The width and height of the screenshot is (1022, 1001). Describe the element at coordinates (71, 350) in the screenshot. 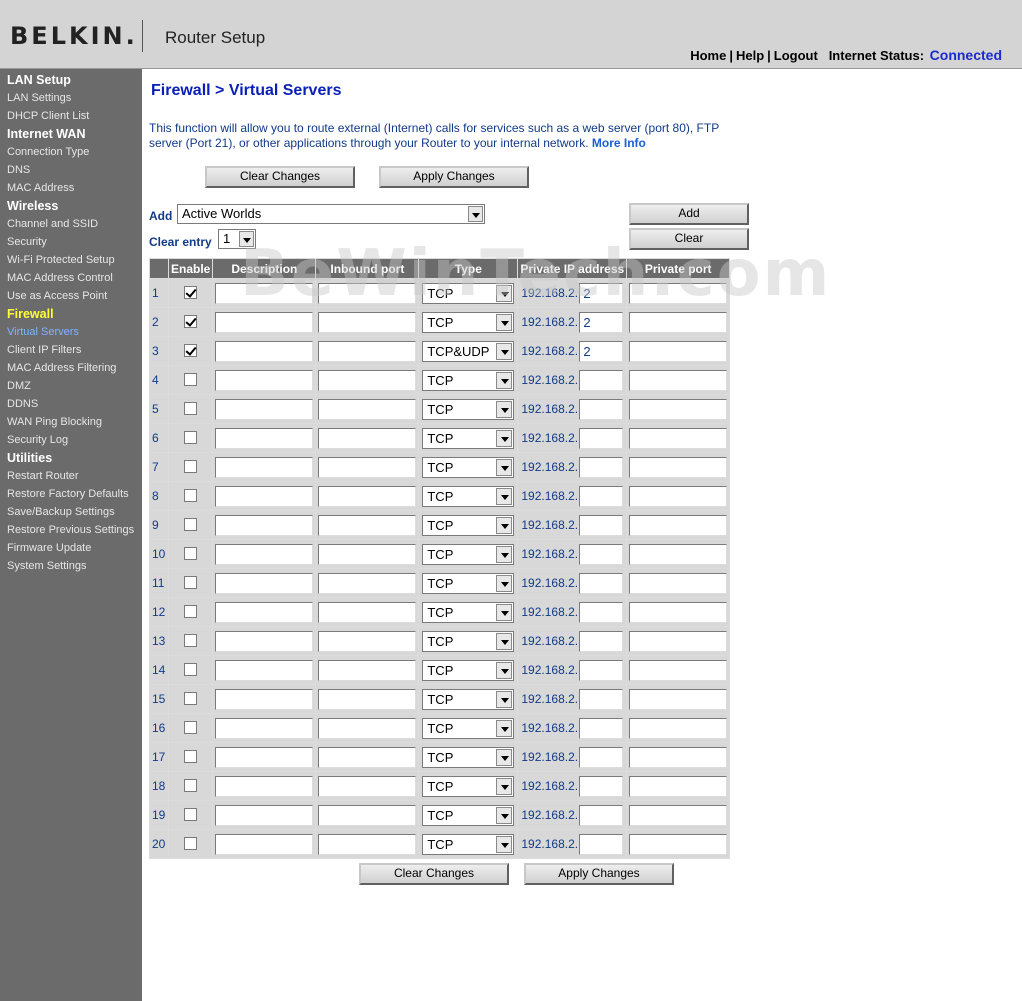

I see `sidebar-item-client-ip-filters: Client IP Filters` at that location.